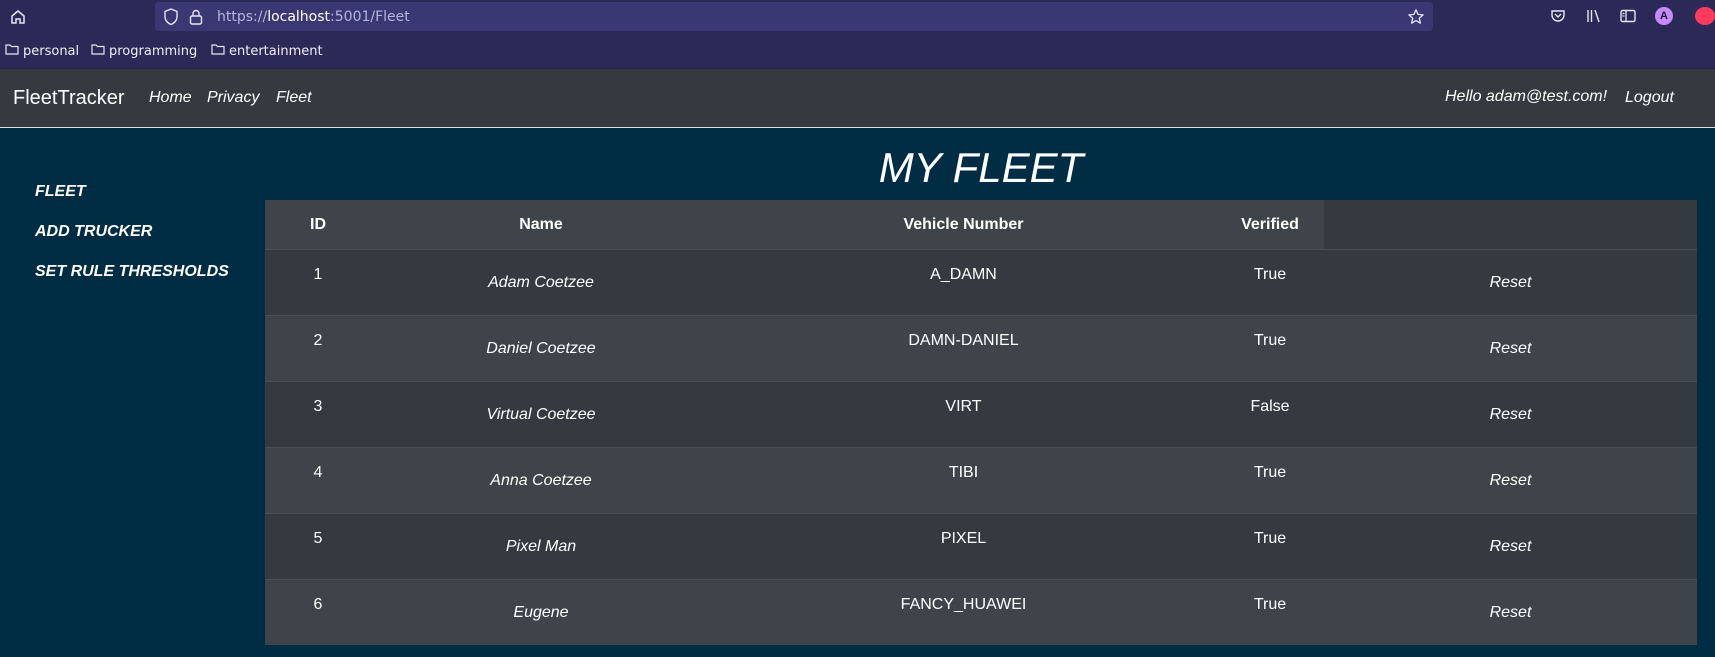 Image resolution: width=1715 pixels, height=657 pixels. I want to click on cell-name: Daniel Coetzee, so click(541, 348).